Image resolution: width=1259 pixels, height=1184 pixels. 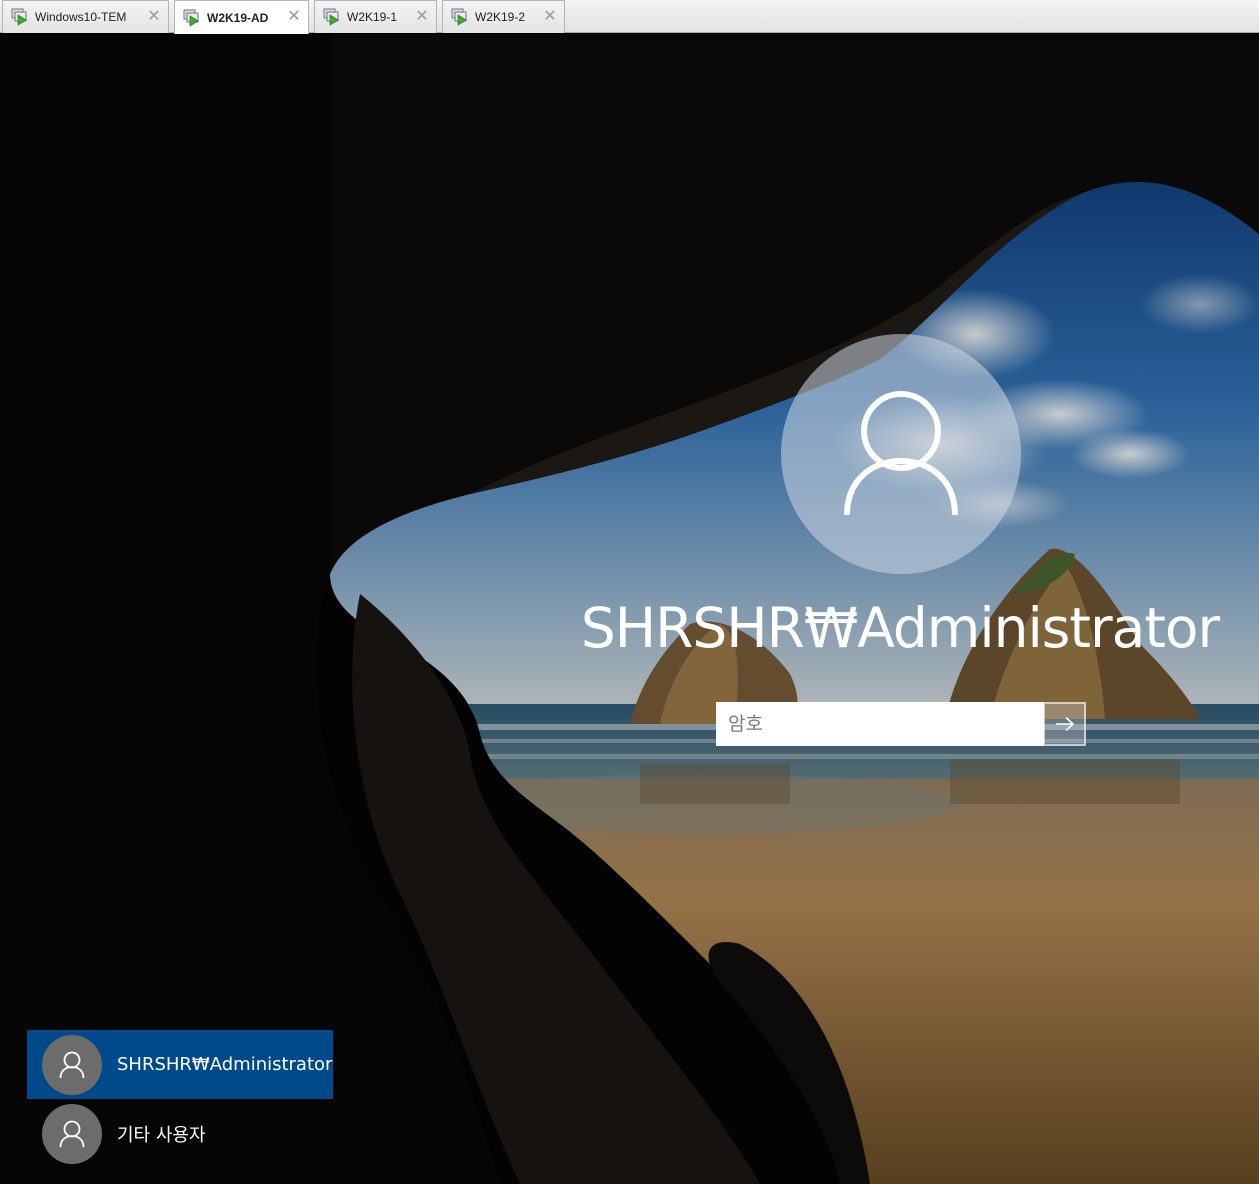 I want to click on password-input, so click(x=880, y=724).